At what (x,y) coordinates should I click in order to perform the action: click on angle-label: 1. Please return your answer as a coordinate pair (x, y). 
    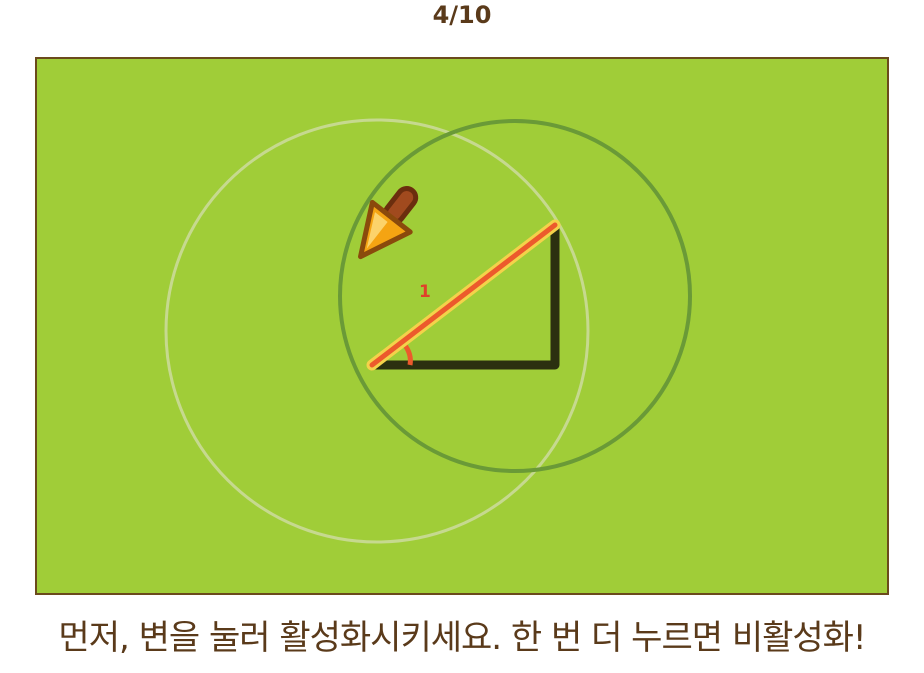
    Looking at the image, I should click on (425, 292).